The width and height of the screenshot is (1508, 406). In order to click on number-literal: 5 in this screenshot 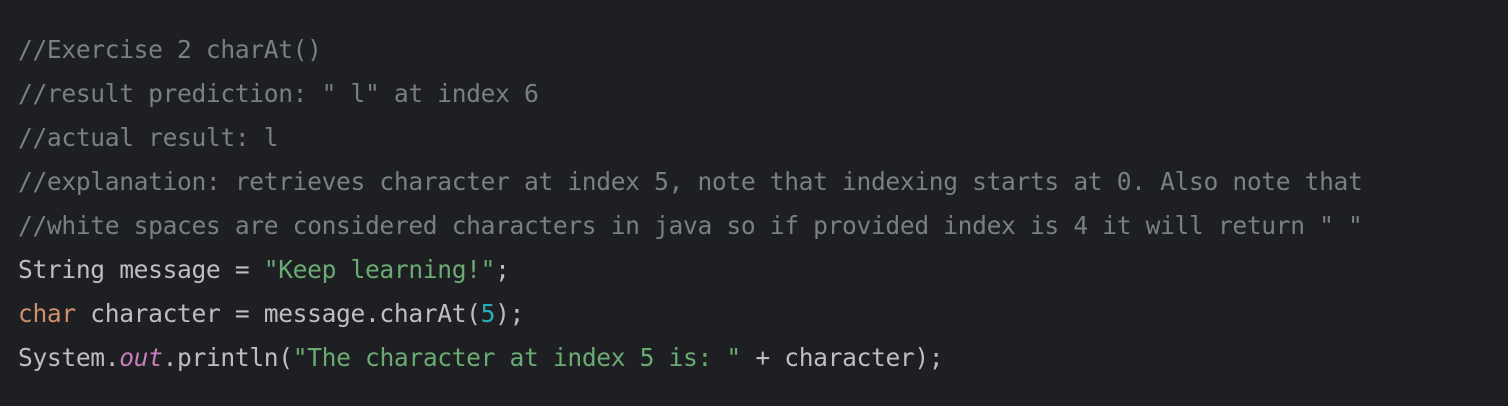, I will do `click(488, 313)`.